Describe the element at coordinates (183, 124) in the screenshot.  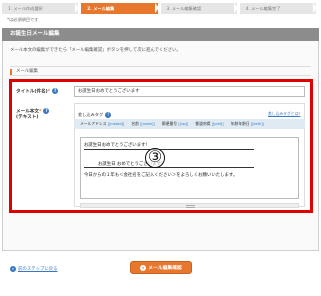
I see `tag-code: [[zip]]` at that location.